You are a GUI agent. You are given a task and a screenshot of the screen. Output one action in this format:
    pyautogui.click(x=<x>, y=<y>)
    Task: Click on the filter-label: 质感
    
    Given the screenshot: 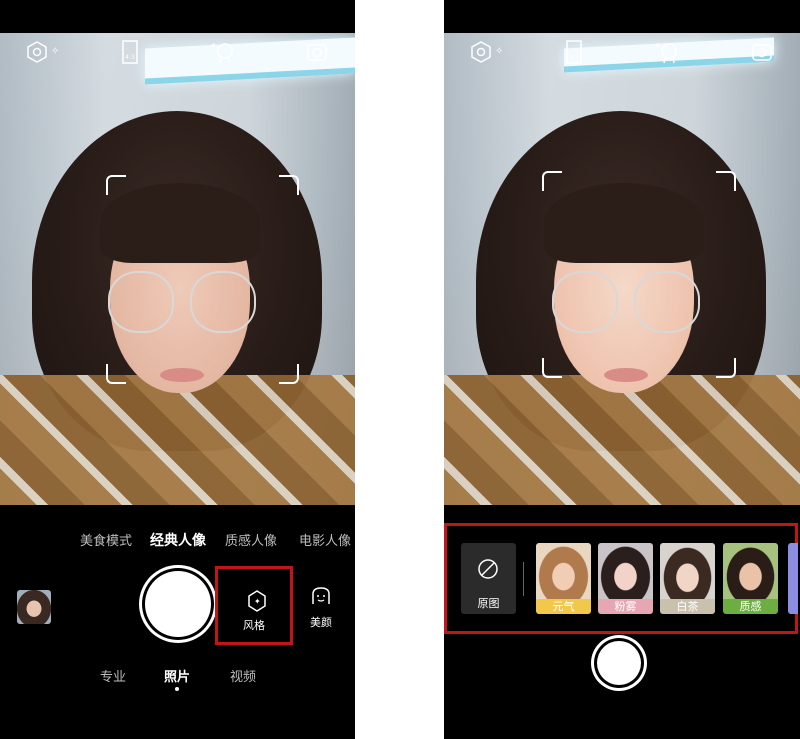 What is the action you would take?
    pyautogui.click(x=750, y=606)
    